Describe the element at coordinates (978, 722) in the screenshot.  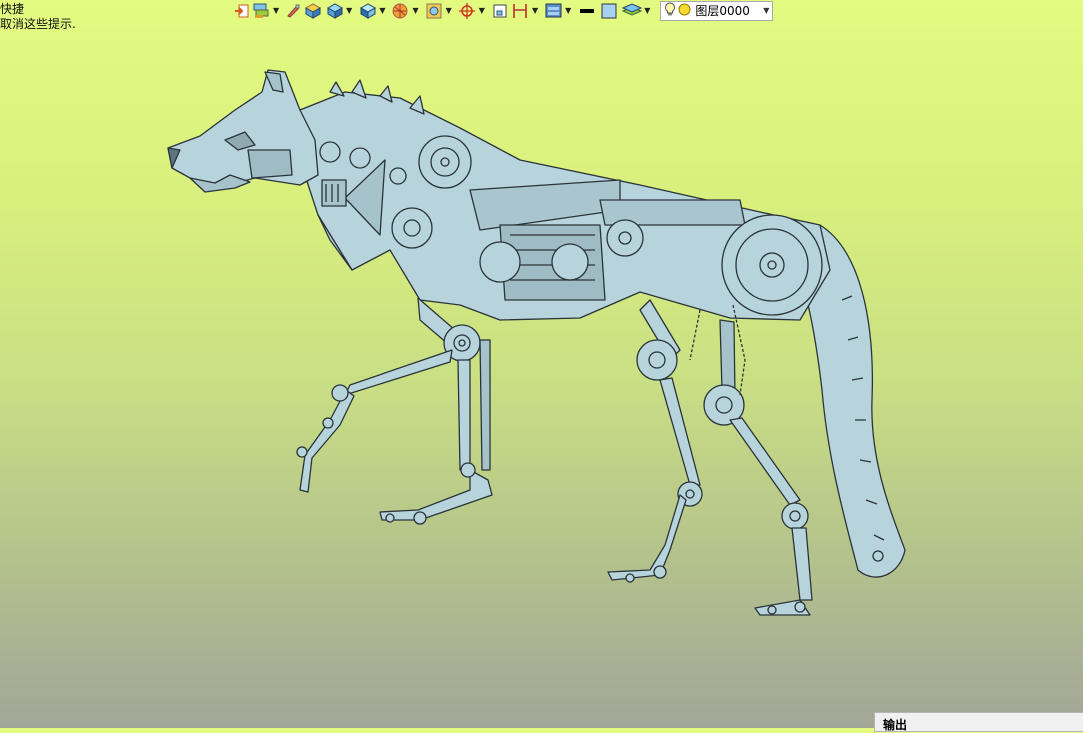
I see `output-panel: 输出` at that location.